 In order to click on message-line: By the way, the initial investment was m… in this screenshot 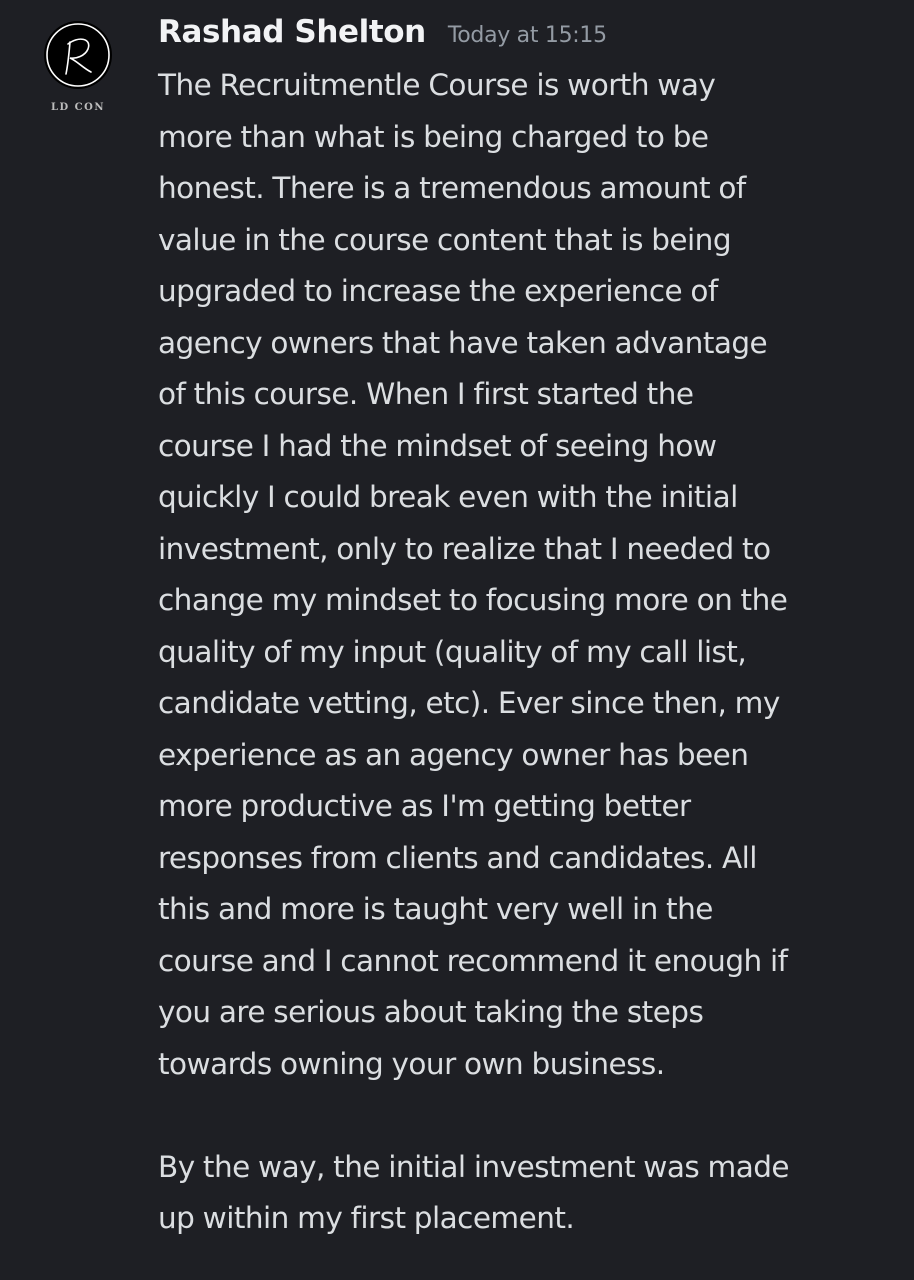, I will do `click(474, 1166)`.